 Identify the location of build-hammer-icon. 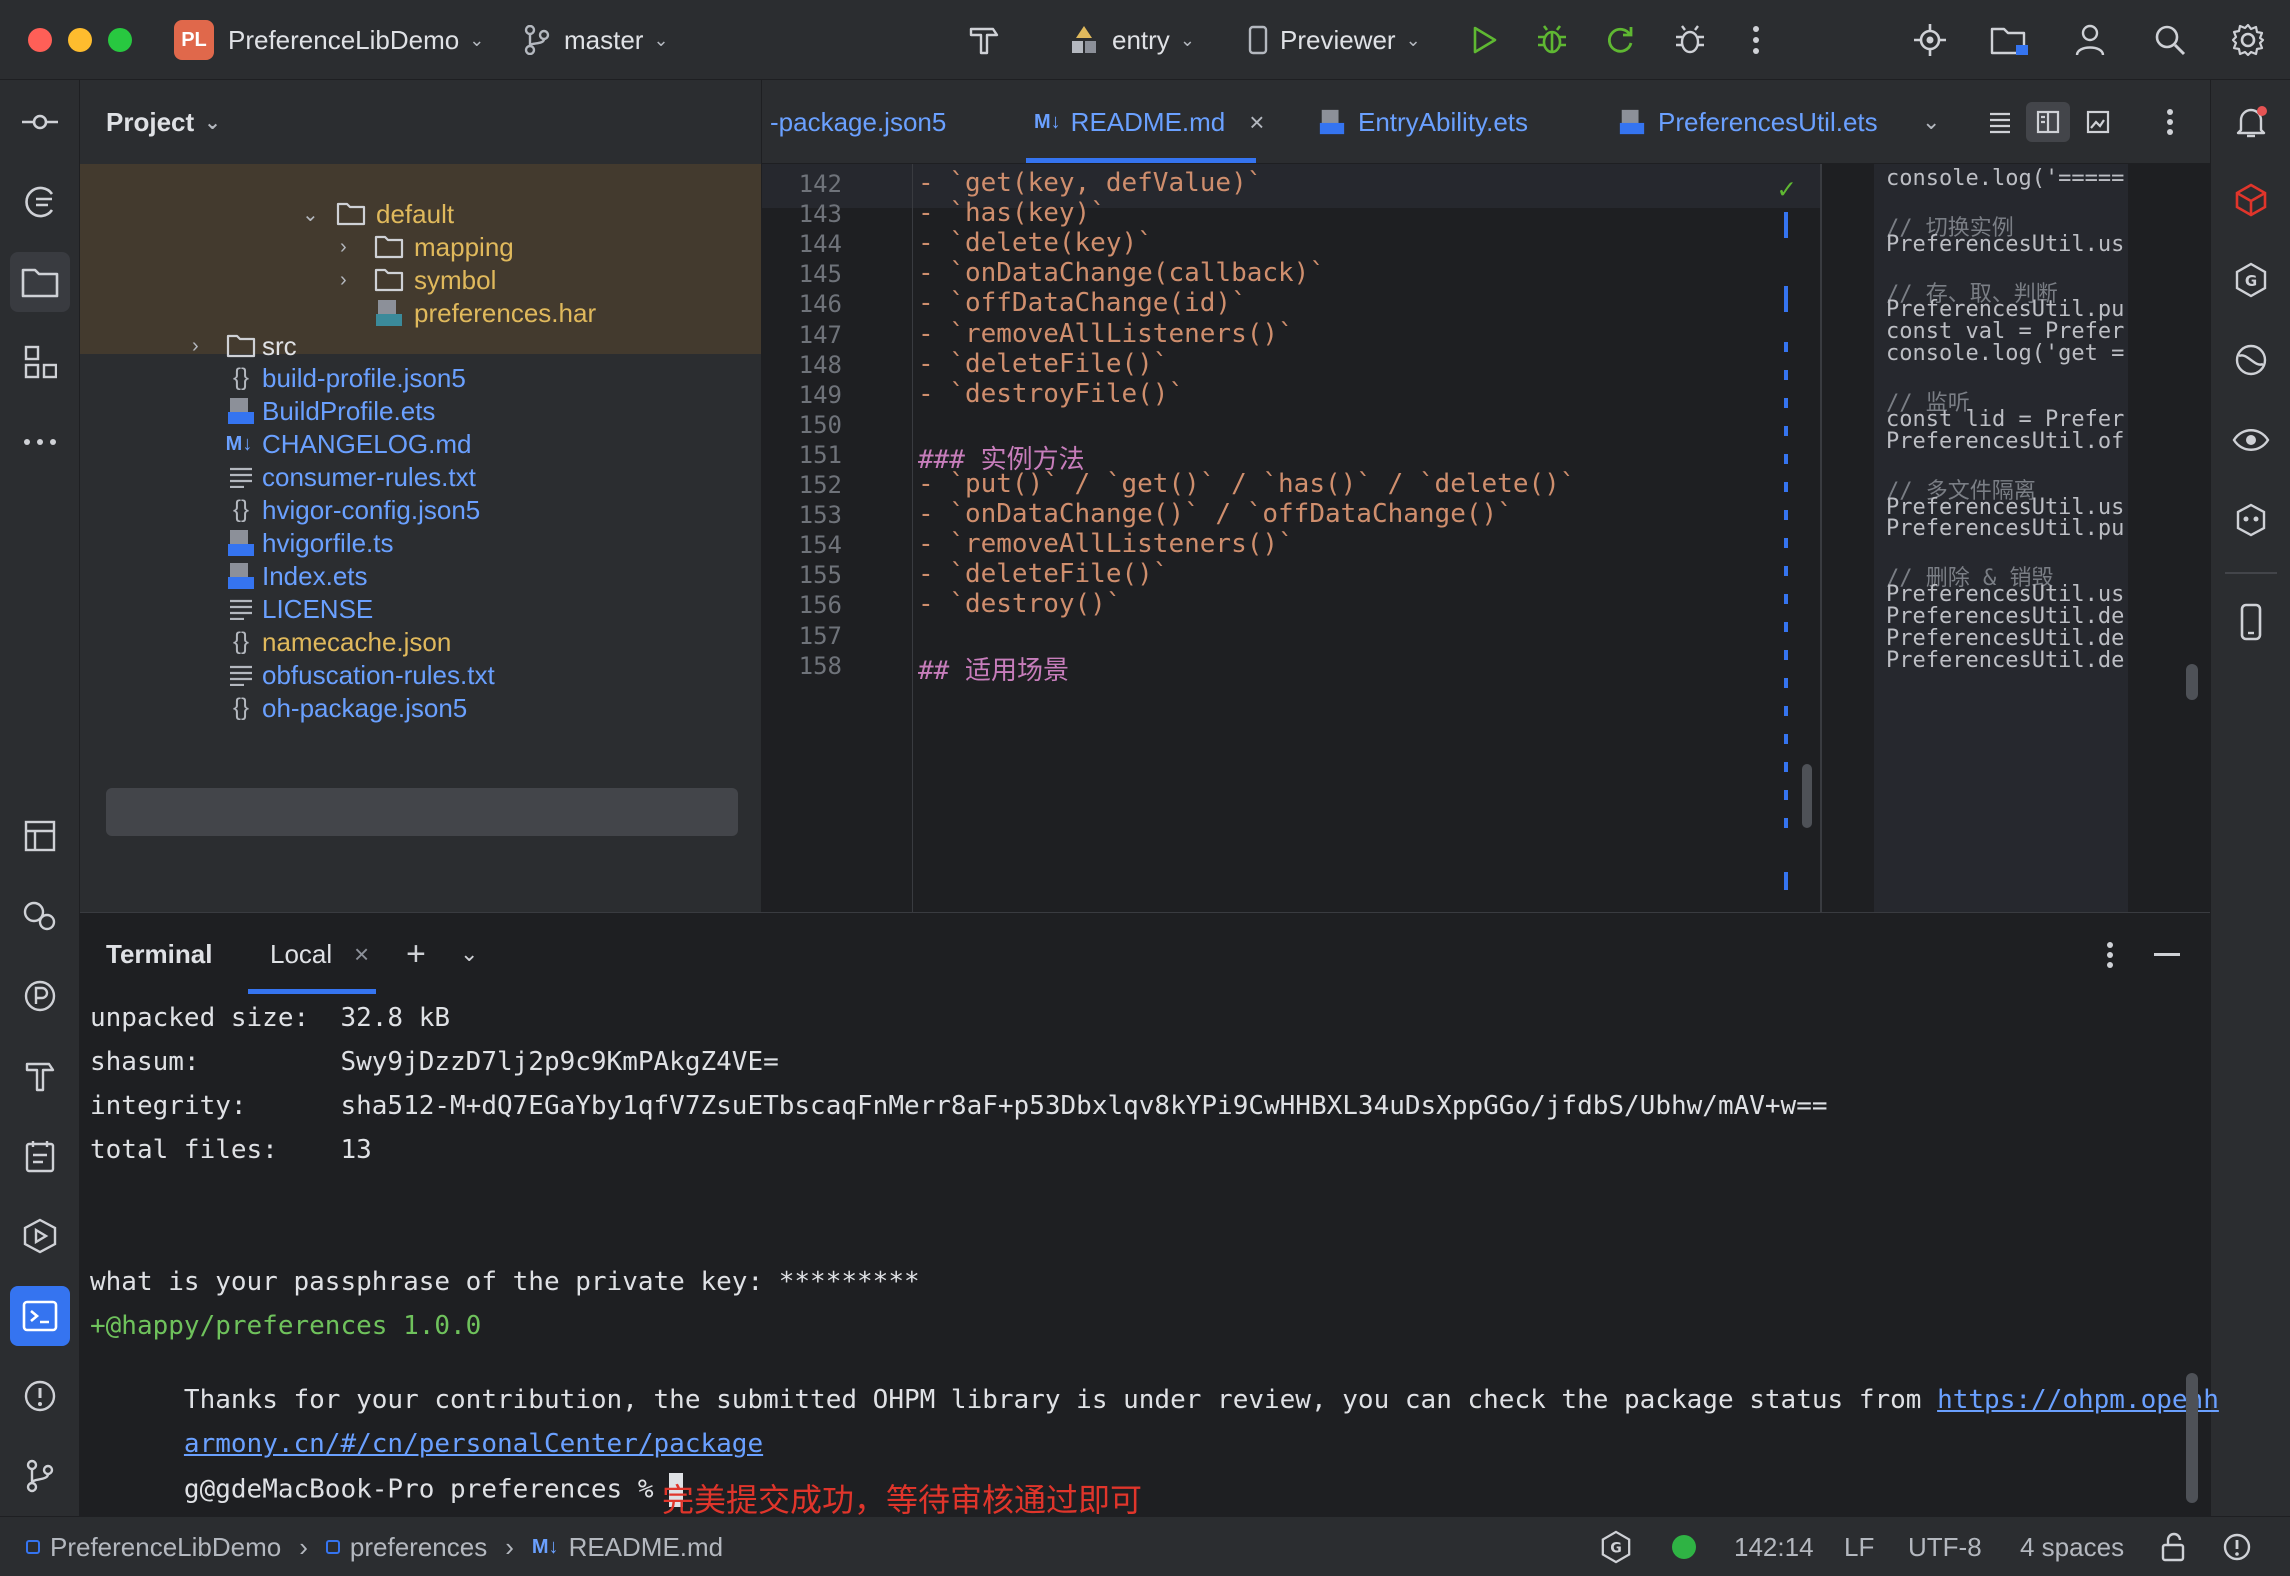
(984, 40).